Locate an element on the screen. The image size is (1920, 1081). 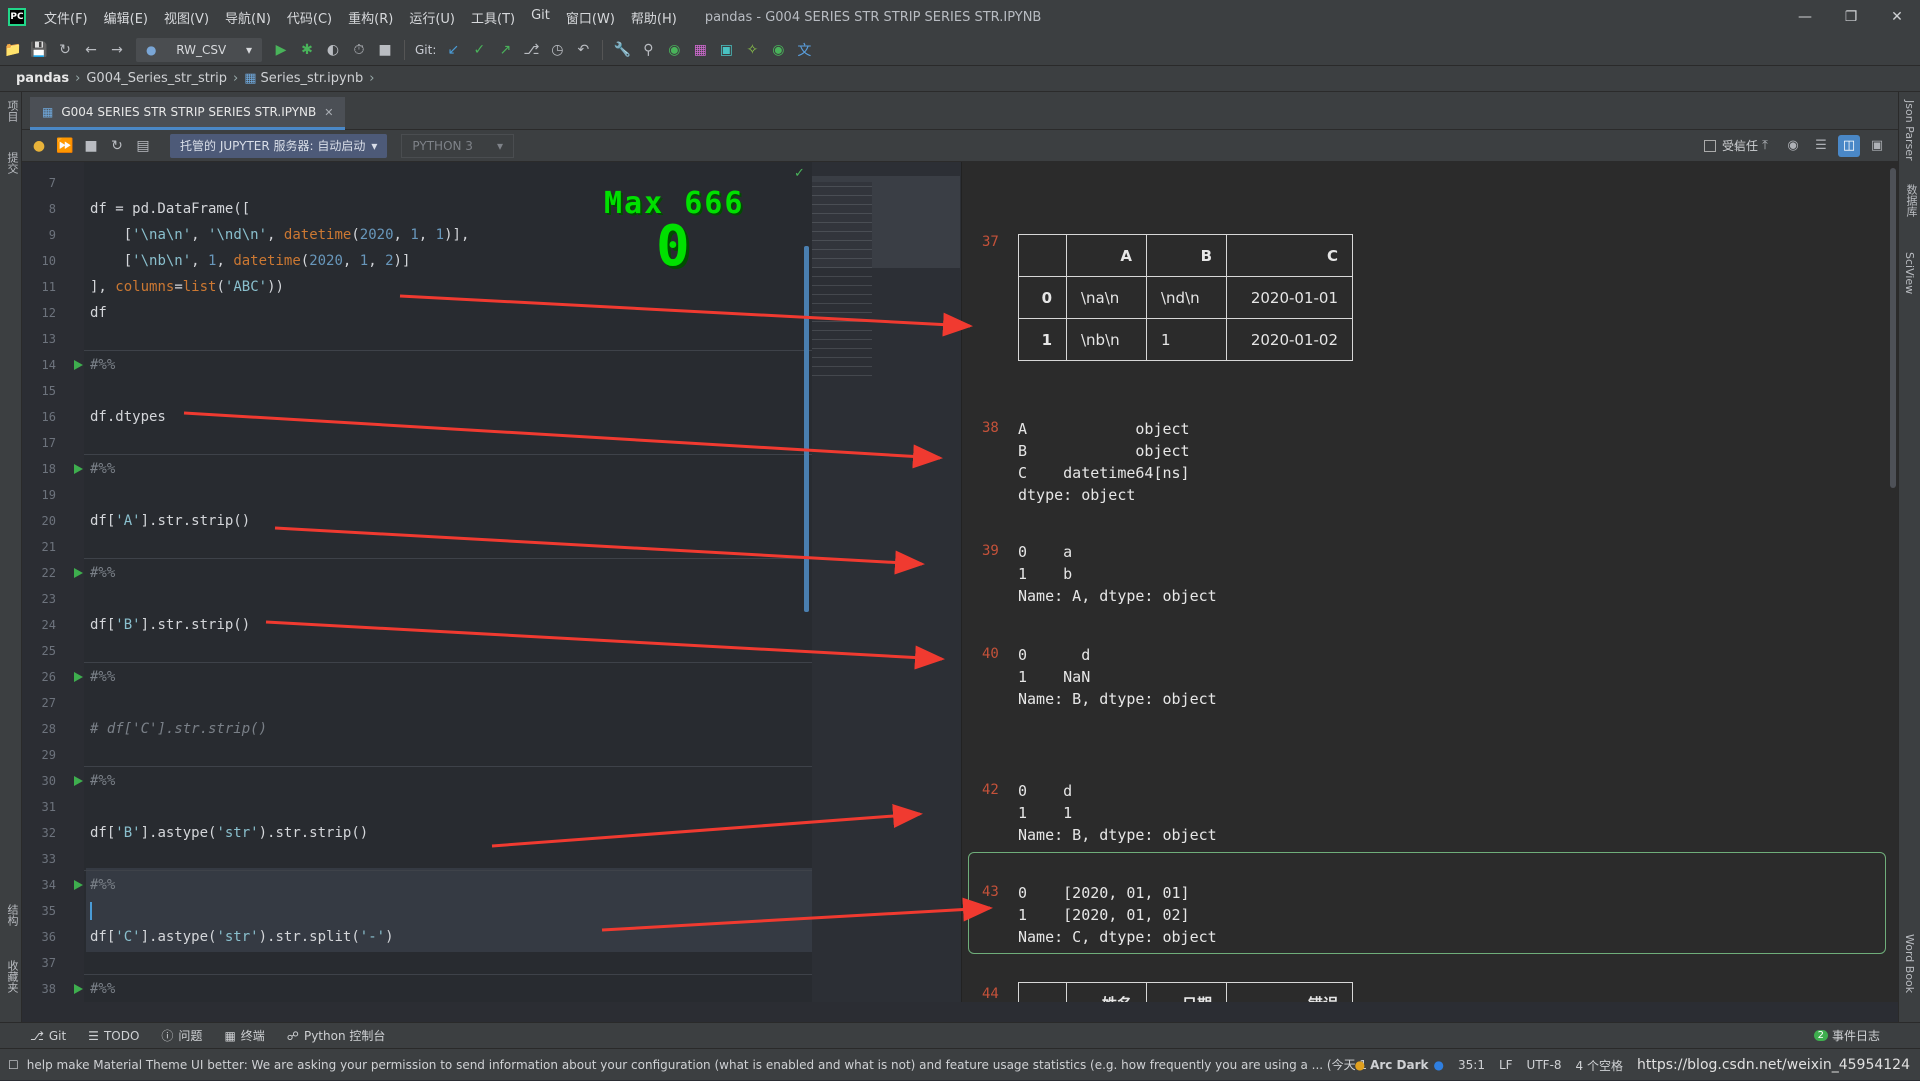
tool-button-python-console: ☍ Python 控制台 is located at coordinates (336, 1035).